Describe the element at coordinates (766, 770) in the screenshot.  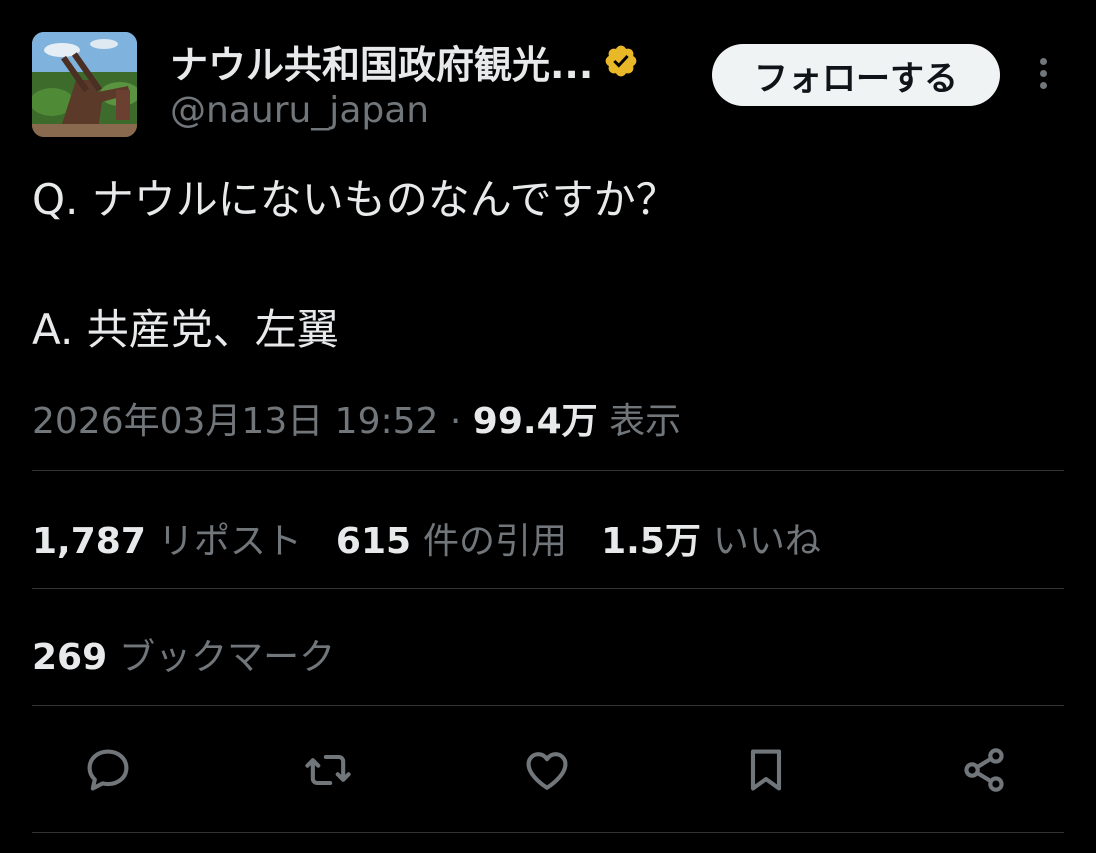
I see `bookmark-icon` at that location.